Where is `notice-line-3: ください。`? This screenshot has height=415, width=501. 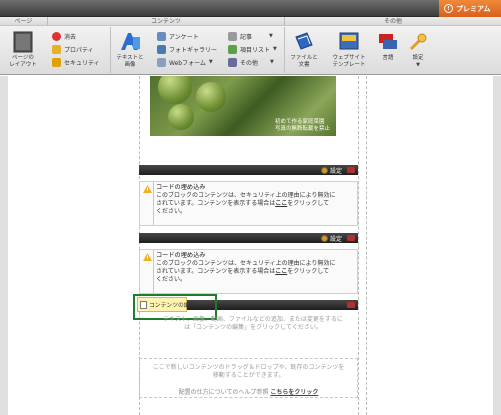
notice-line-3: ください。 is located at coordinates (171, 211).